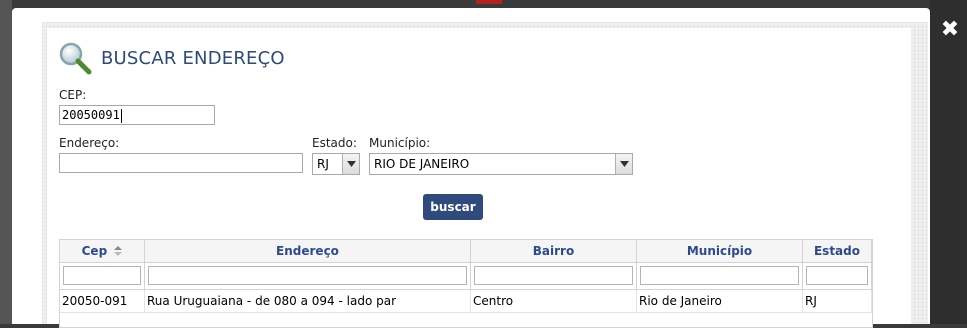 The width and height of the screenshot is (967, 328). Describe the element at coordinates (422, 164) in the screenshot. I see `municipio-value: RIO DE JANEIRO` at that location.